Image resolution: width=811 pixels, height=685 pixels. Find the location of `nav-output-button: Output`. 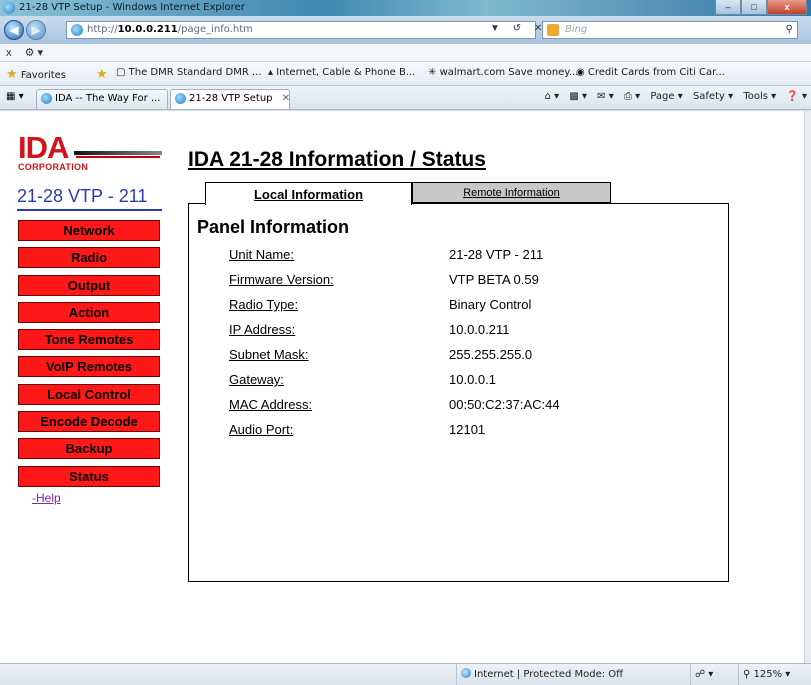

nav-output-button: Output is located at coordinates (89, 285).